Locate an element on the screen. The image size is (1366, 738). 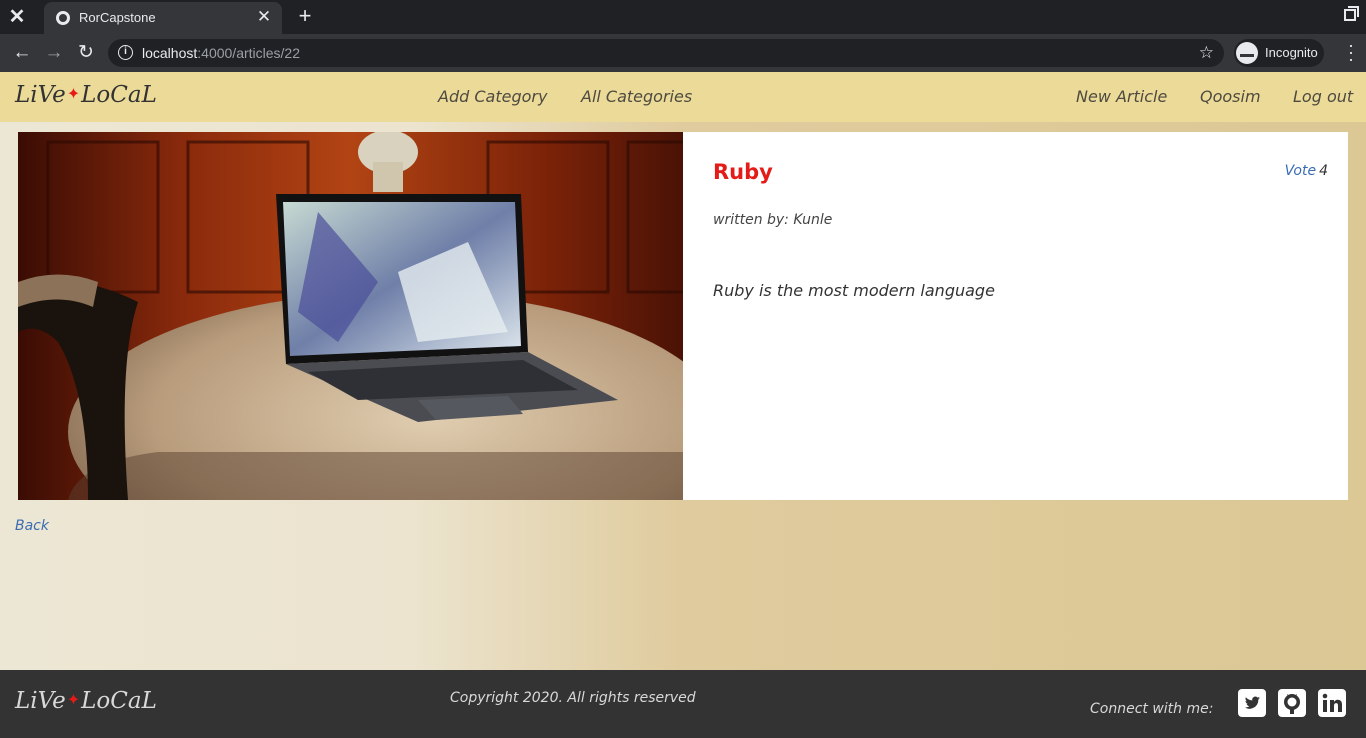
tab-title: RorCapstone is located at coordinates (117, 17).